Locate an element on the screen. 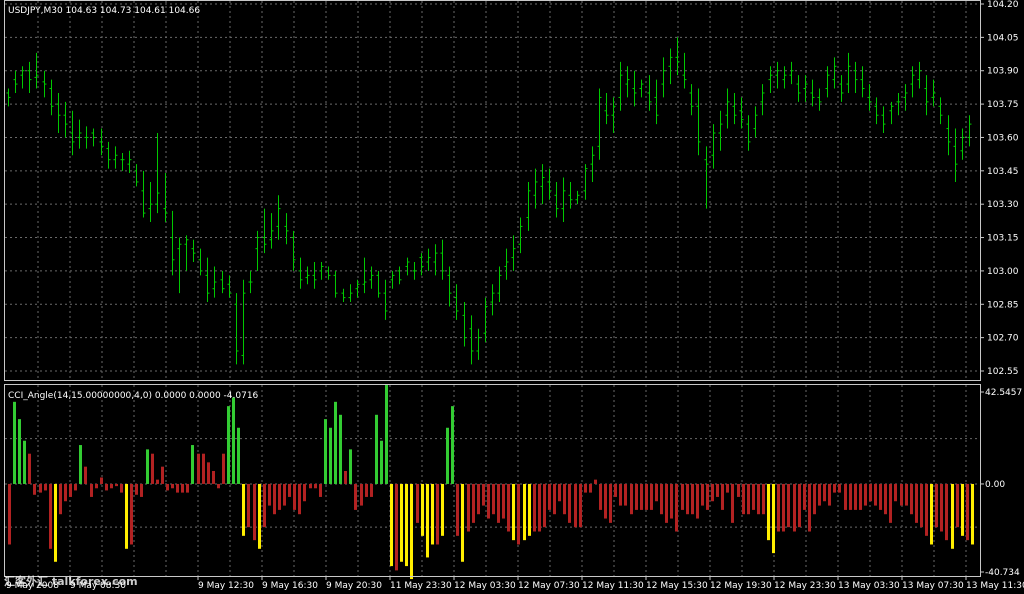 This screenshot has width=1024, height=594. indicator-tick-label: 42.5457 is located at coordinates (1003, 393).